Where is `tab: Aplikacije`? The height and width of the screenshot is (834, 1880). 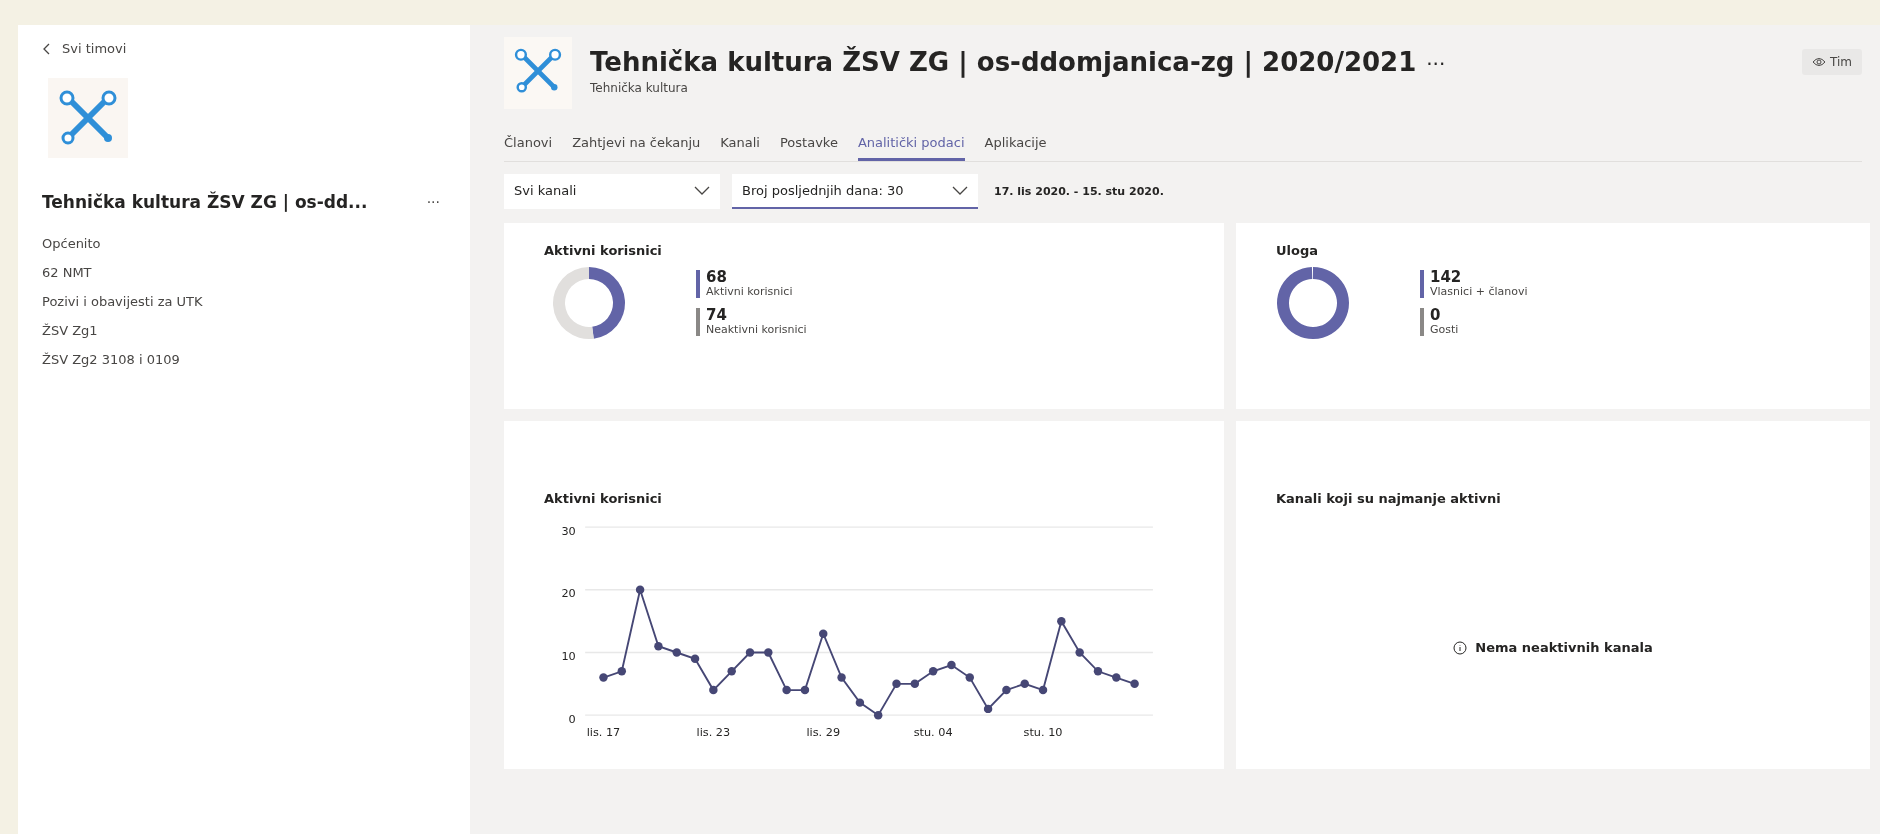 tab: Aplikacije is located at coordinates (1015, 146).